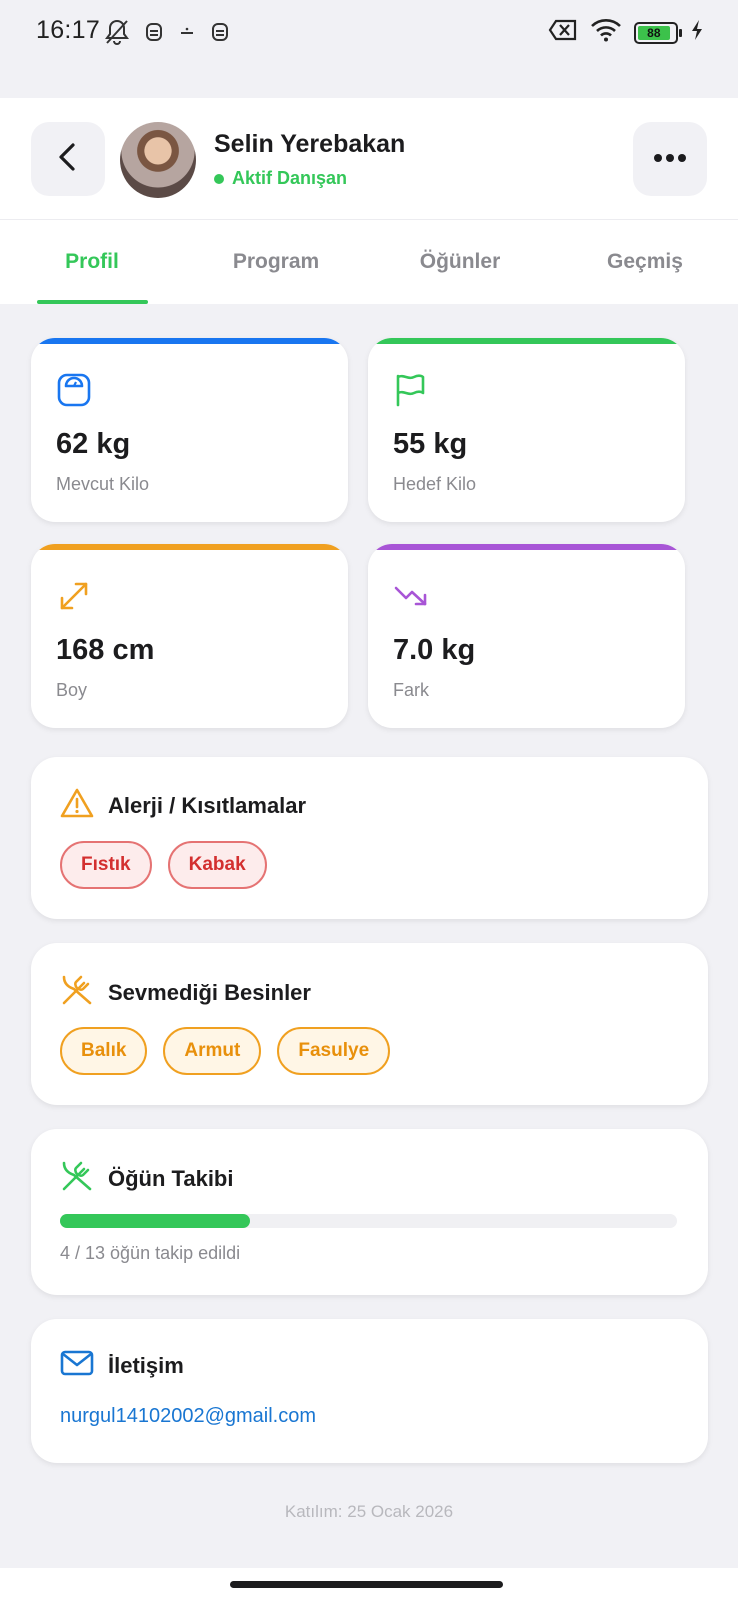 Image resolution: width=738 pixels, height=1600 pixels. What do you see at coordinates (92, 262) in the screenshot?
I see `tab-profil: Profil` at bounding box center [92, 262].